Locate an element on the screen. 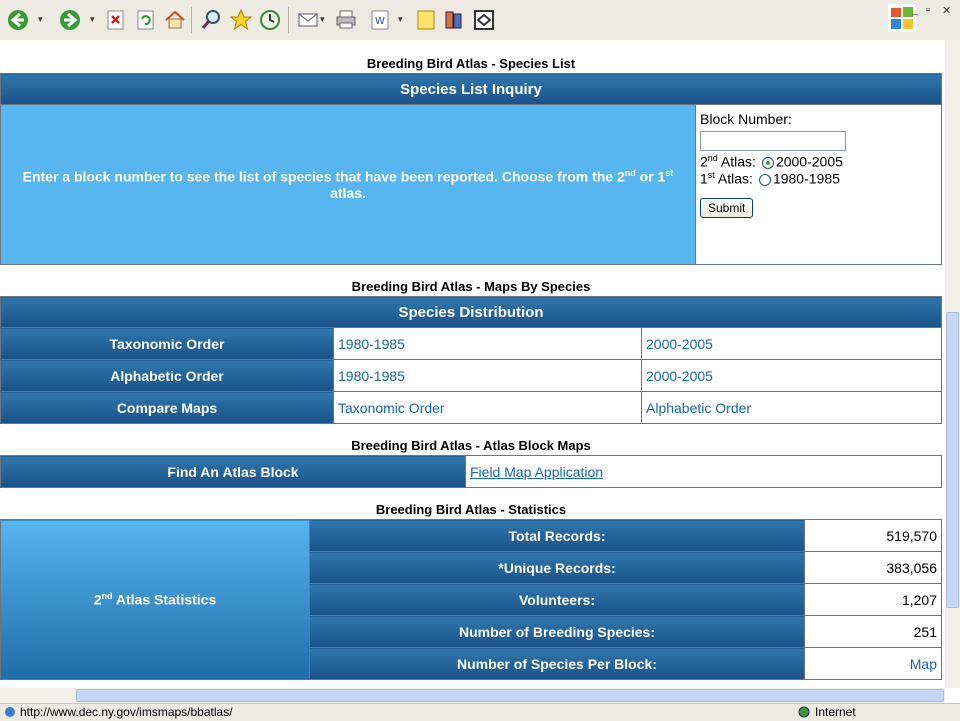 The image size is (960, 721). browser-toolbar: ▾ ▾ ▾ W ▾ _ ▫ ✕ is located at coordinates (480, 20).